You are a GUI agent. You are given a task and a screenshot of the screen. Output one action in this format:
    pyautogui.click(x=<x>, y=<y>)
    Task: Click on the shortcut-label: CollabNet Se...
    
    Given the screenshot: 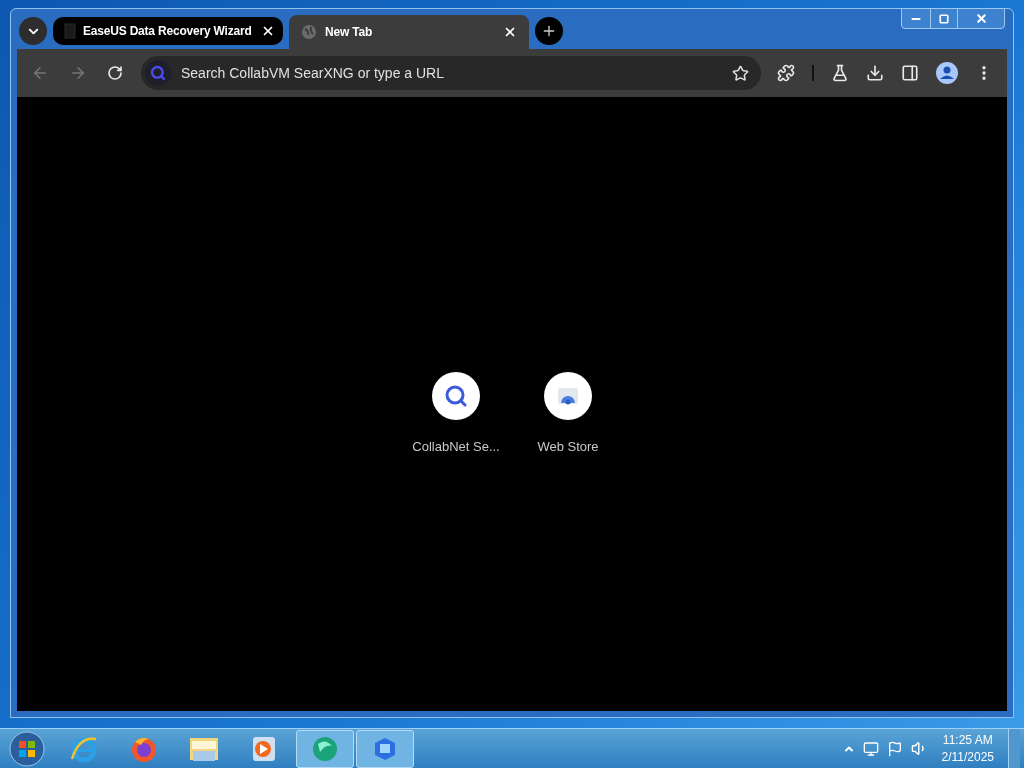 What is the action you would take?
    pyautogui.click(x=456, y=446)
    